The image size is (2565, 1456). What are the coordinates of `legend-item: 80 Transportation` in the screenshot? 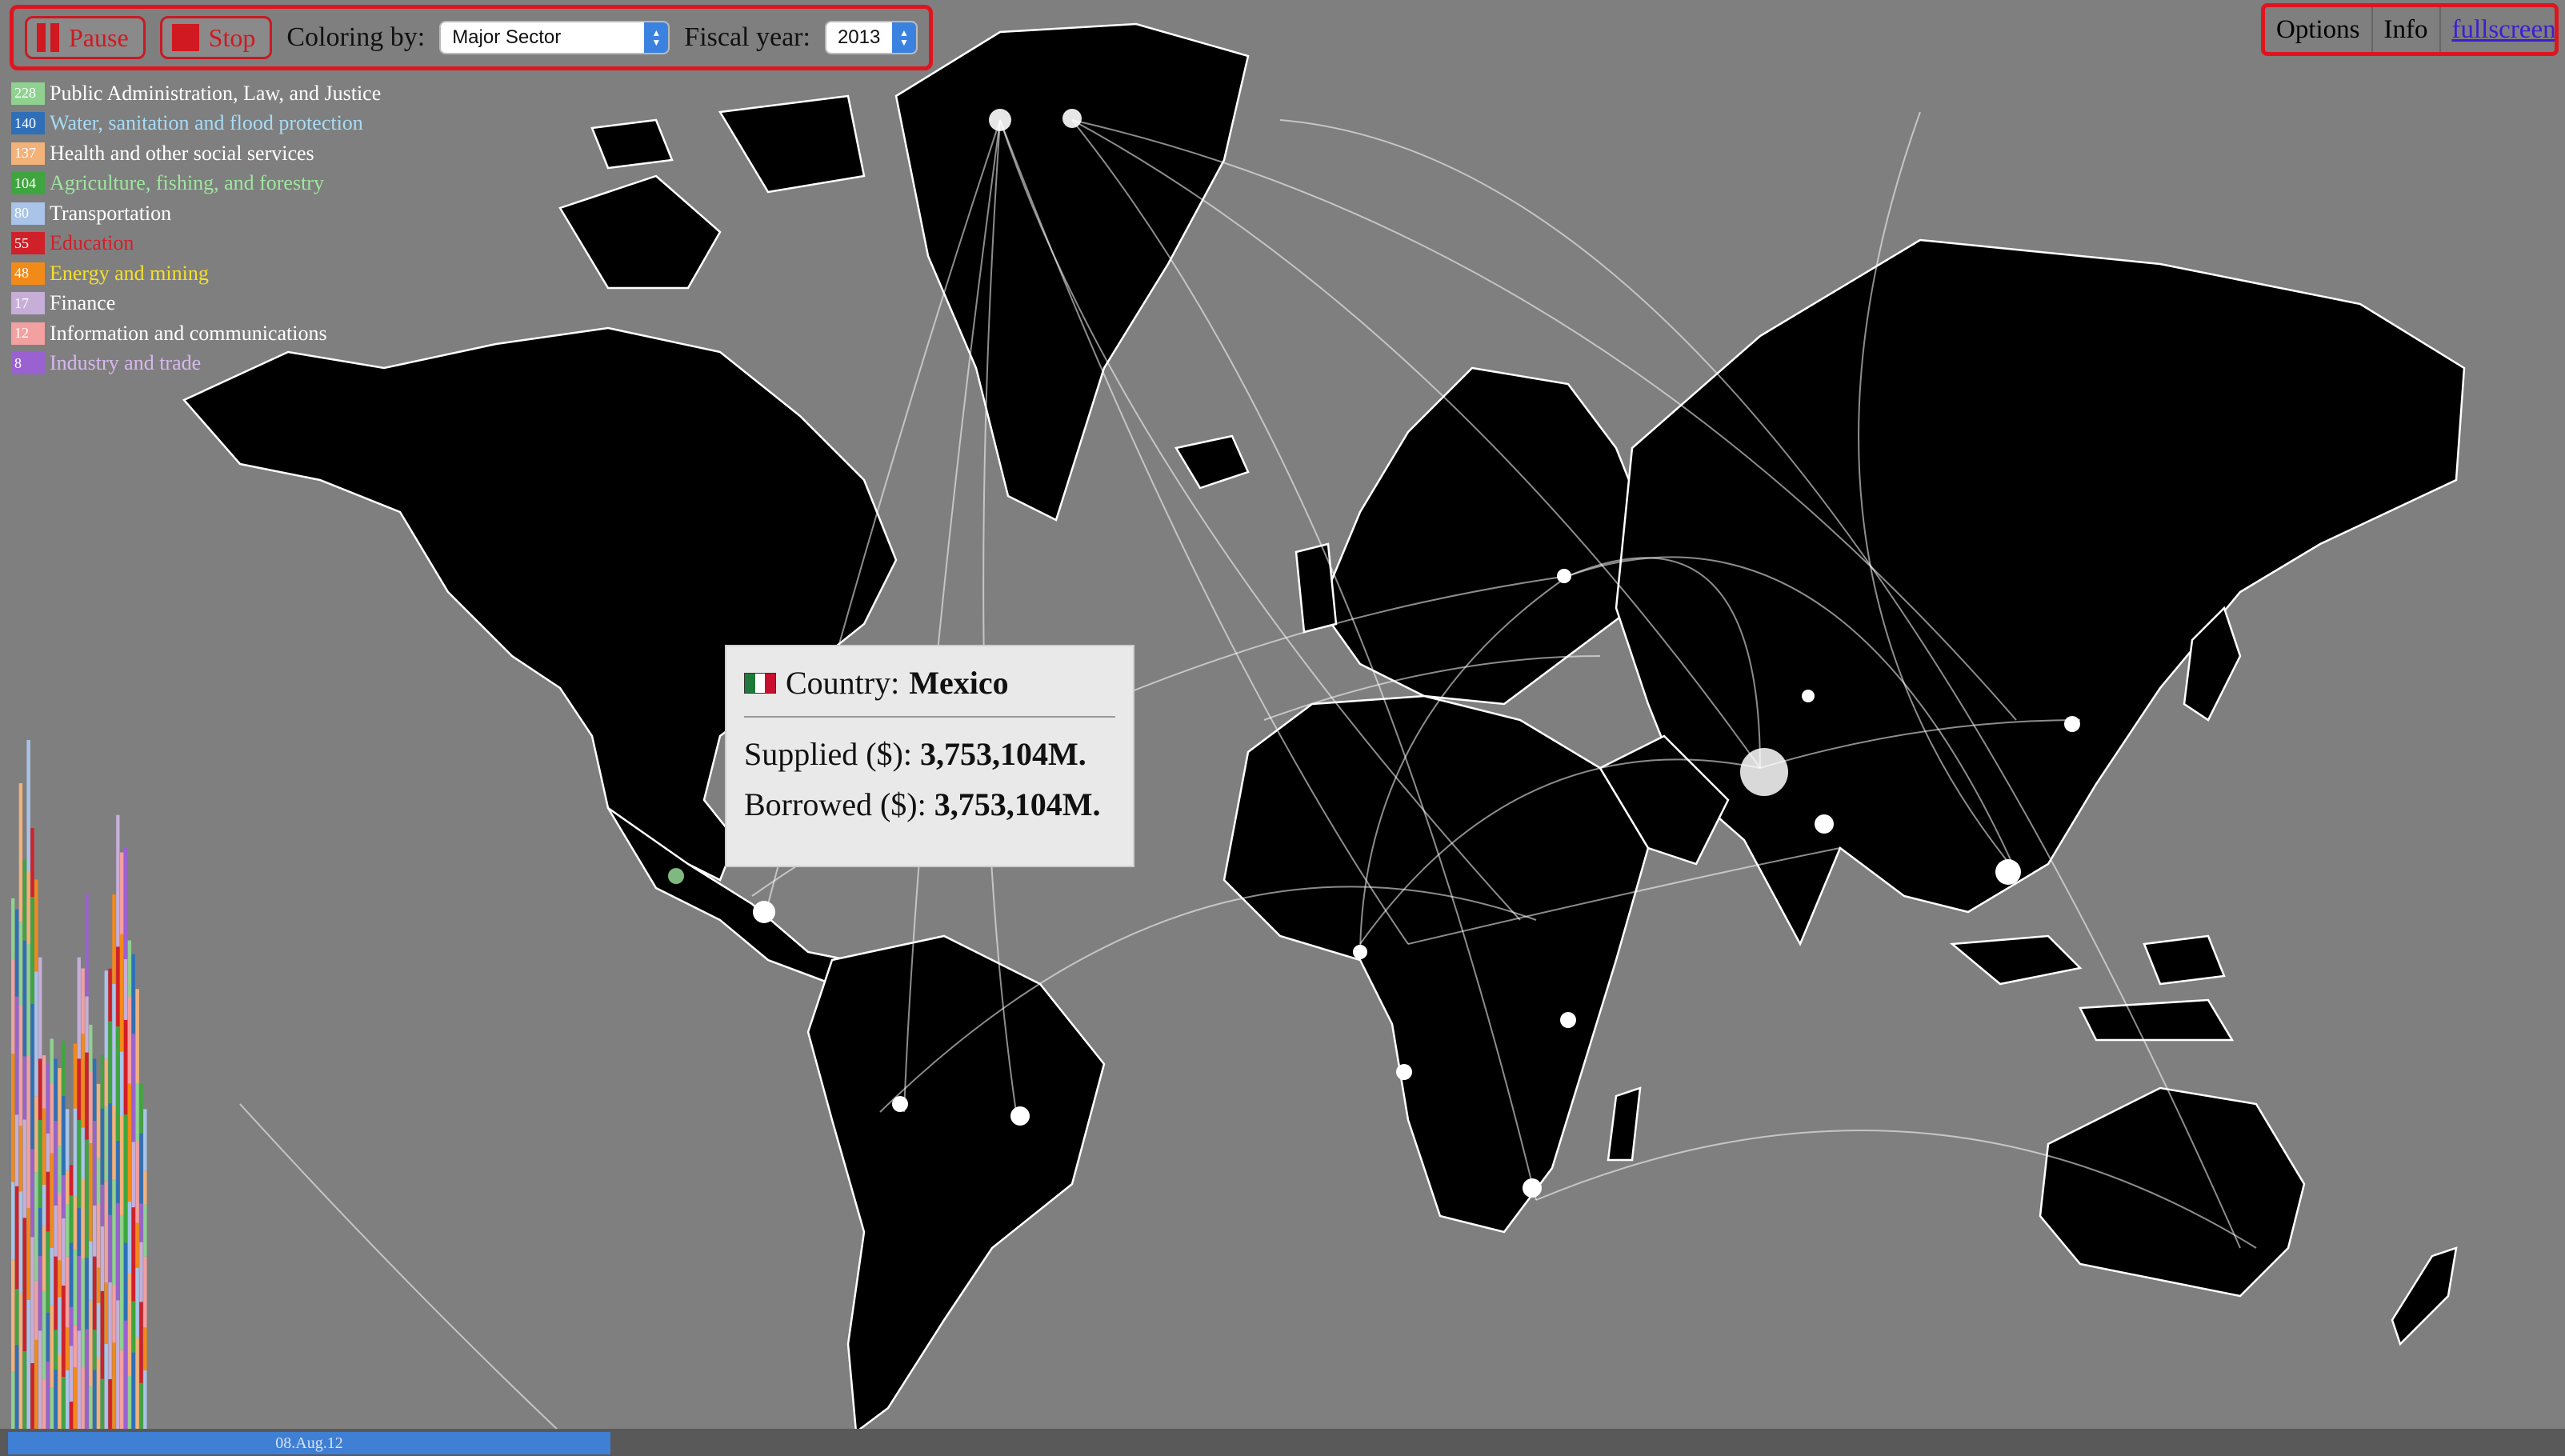 It's located at (196, 213).